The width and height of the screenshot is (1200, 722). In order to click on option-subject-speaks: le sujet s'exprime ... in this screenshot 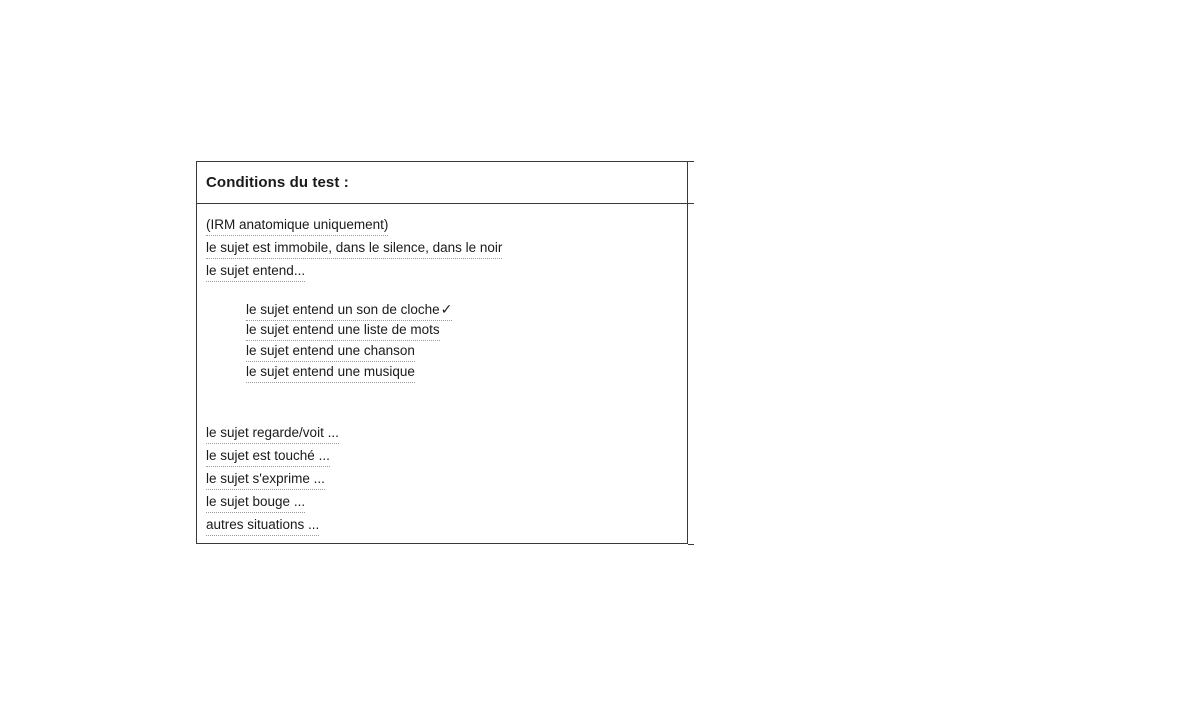, I will do `click(265, 480)`.